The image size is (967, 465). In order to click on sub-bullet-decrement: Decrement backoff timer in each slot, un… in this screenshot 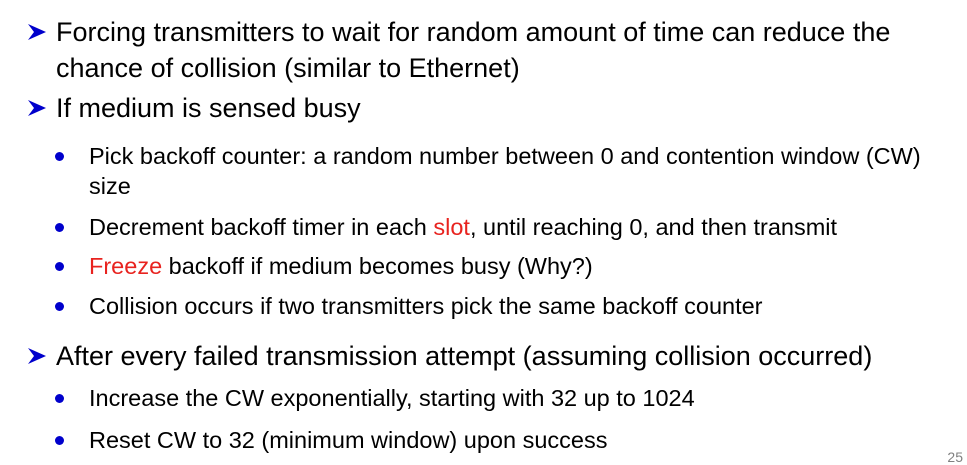, I will do `click(508, 227)`.